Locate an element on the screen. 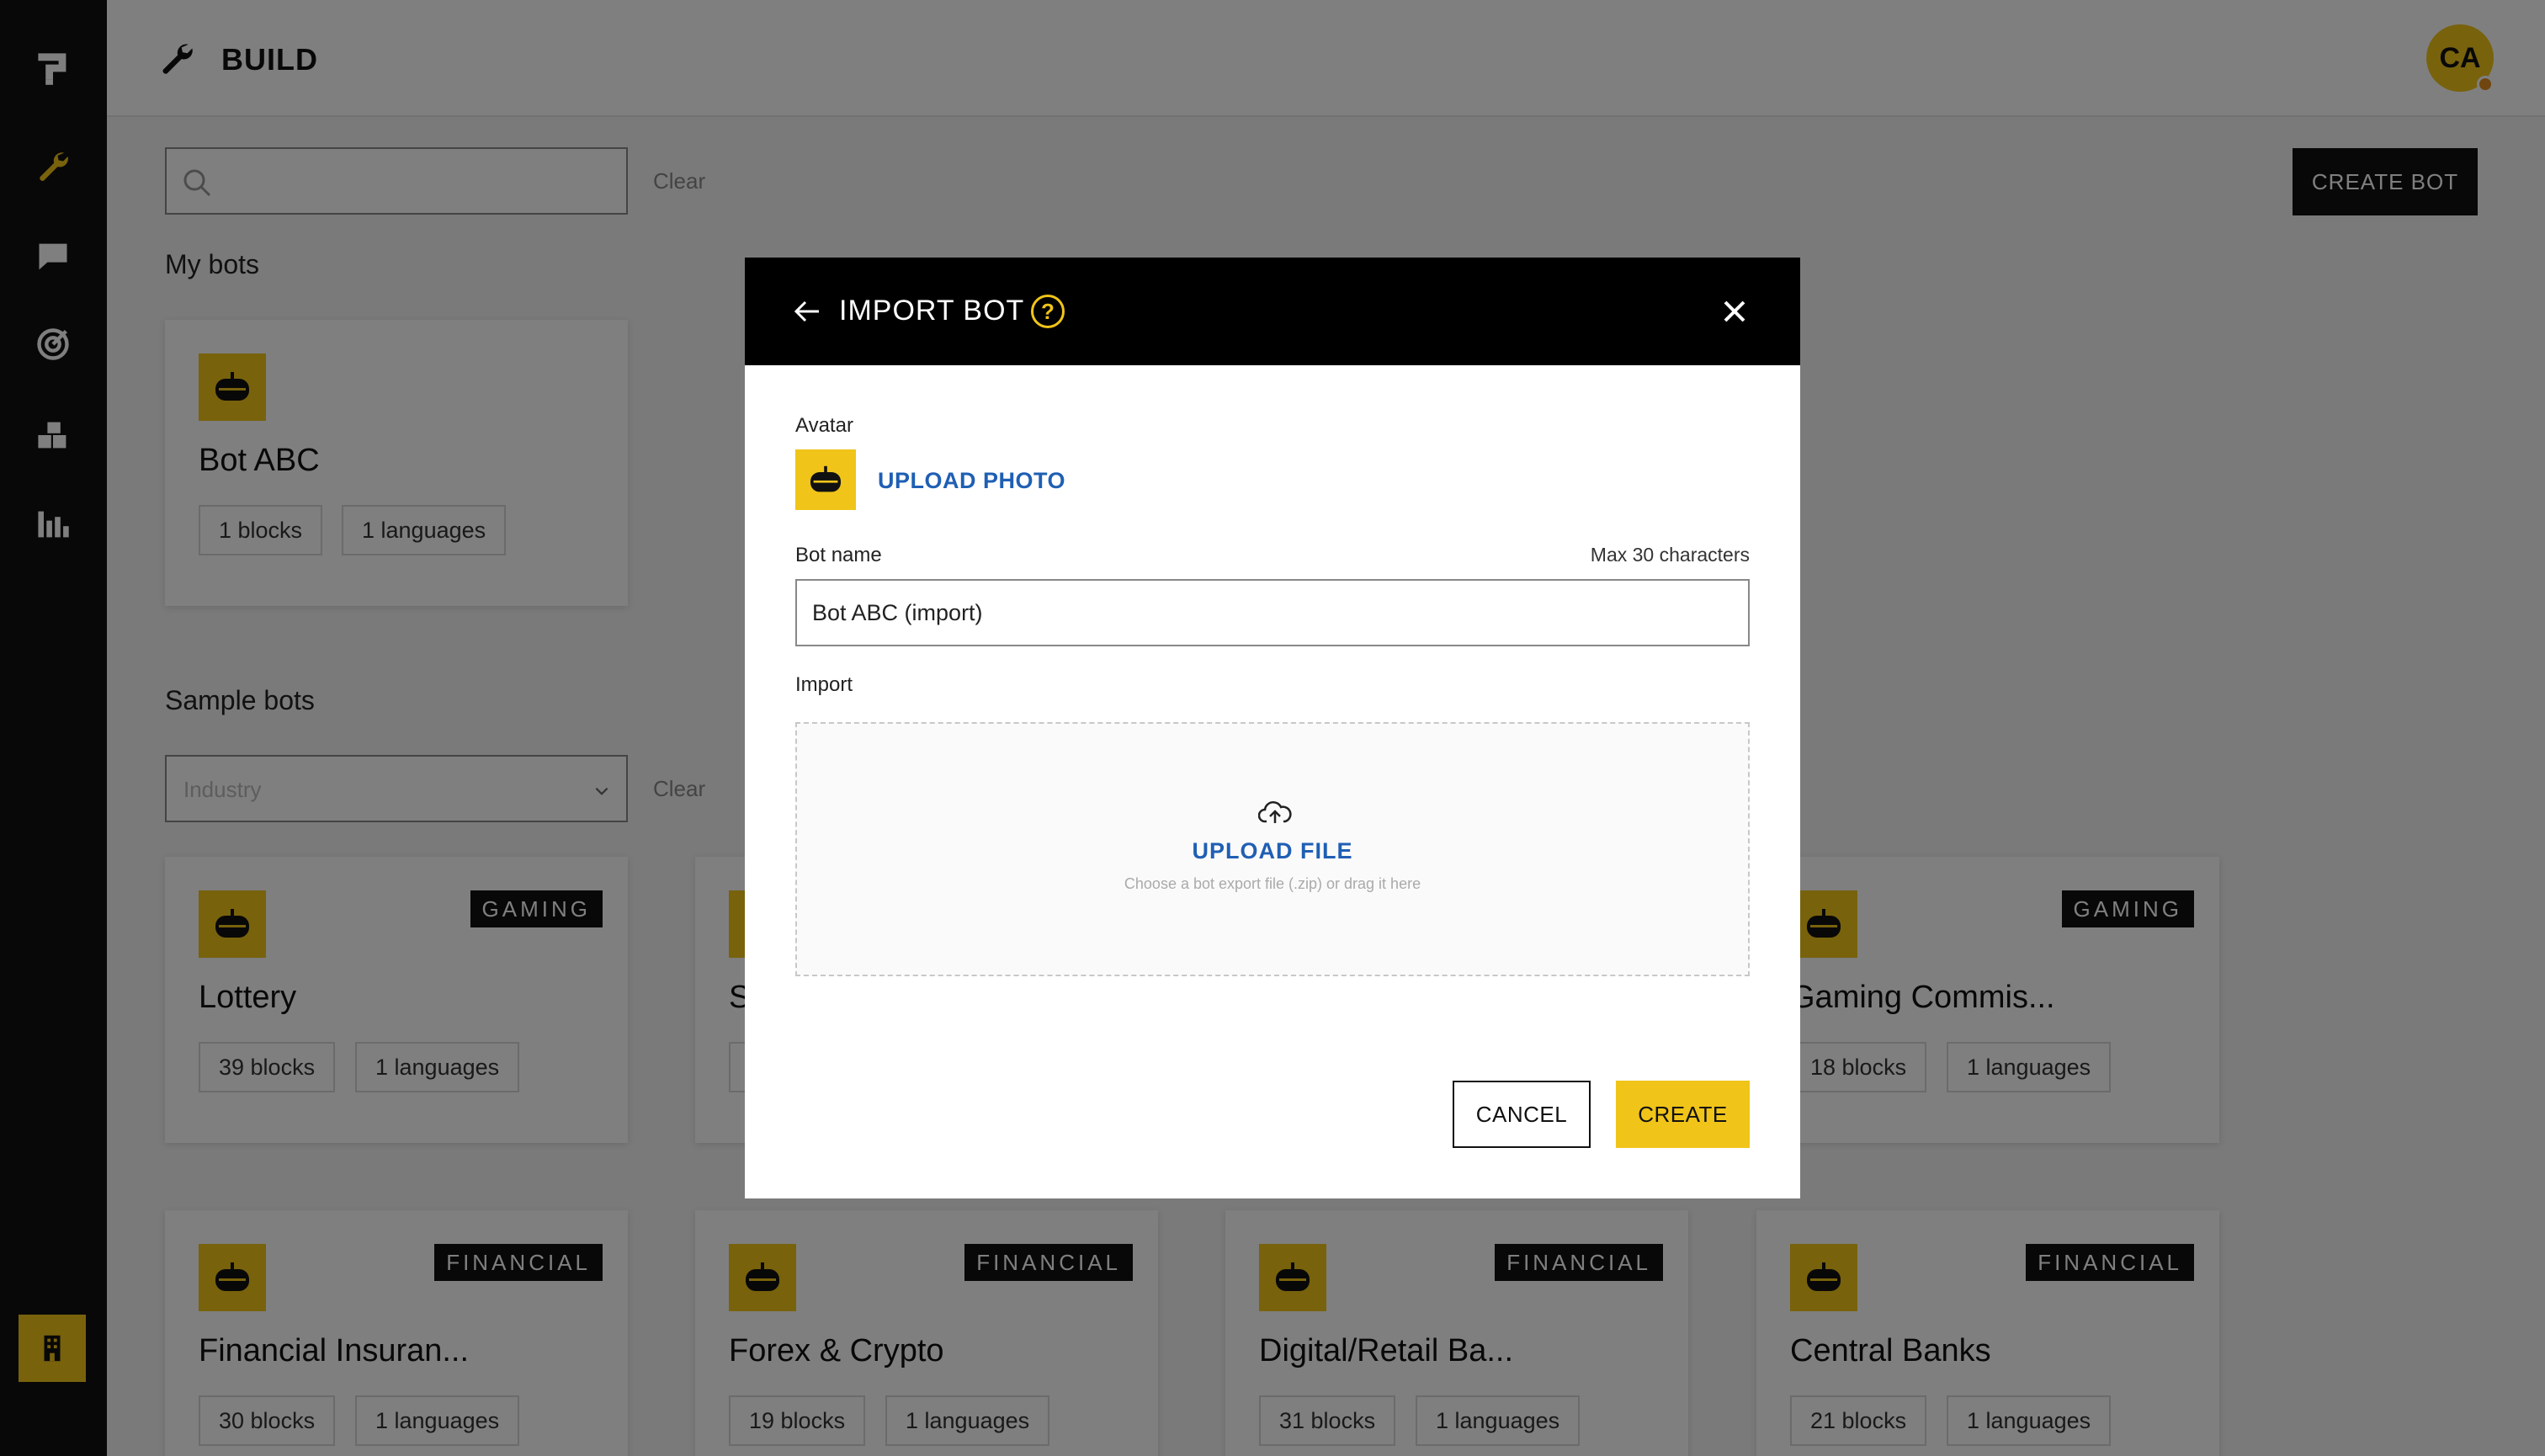  cancel-button: CANCEL is located at coordinates (1522, 1114).